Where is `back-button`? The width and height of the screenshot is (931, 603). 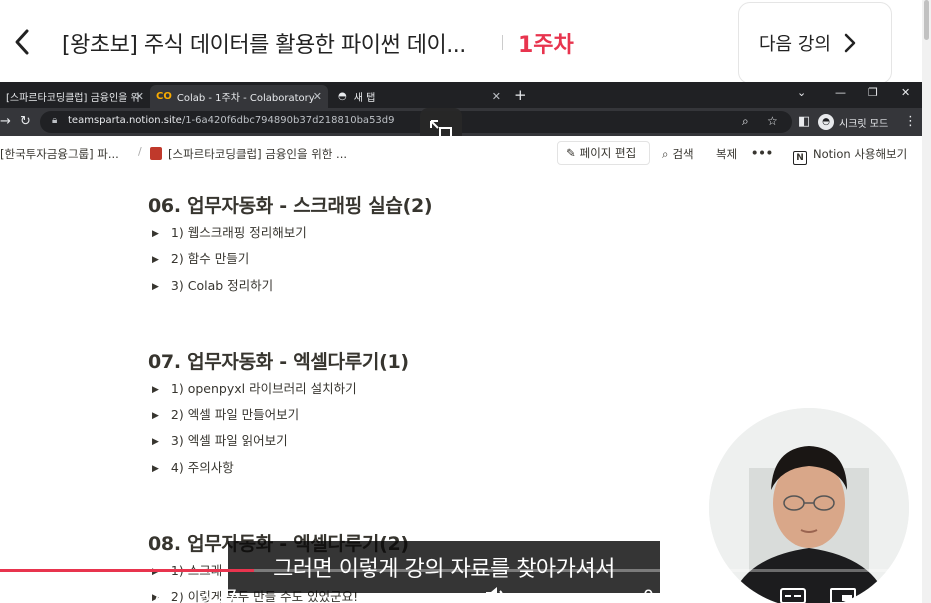 back-button is located at coordinates (22, 42).